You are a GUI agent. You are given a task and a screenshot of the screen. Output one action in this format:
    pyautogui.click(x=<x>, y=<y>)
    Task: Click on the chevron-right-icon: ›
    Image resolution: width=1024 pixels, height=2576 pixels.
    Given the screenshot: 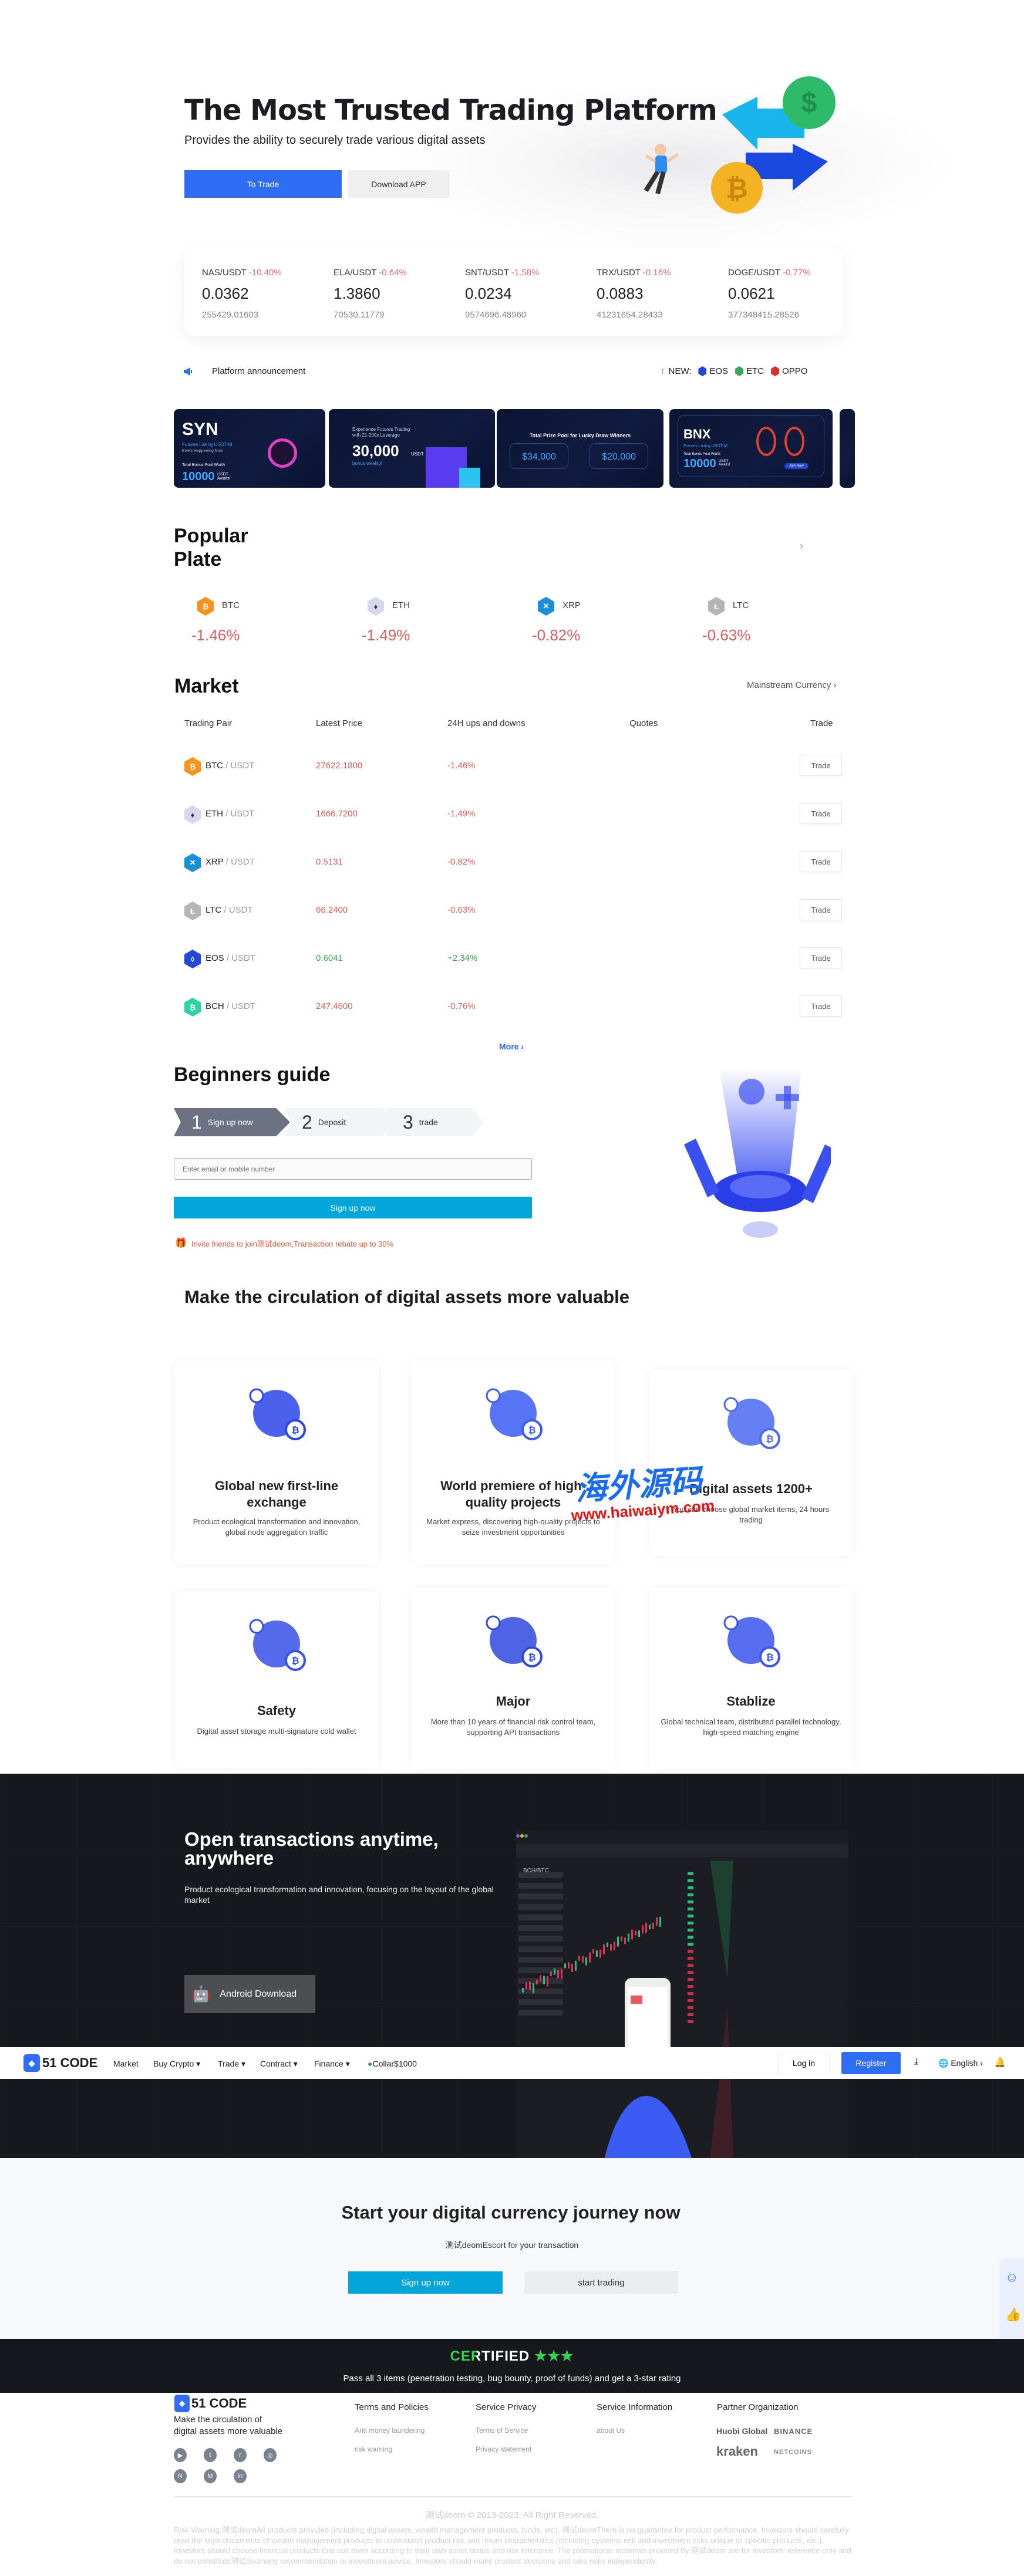 What is the action you would take?
    pyautogui.click(x=801, y=546)
    